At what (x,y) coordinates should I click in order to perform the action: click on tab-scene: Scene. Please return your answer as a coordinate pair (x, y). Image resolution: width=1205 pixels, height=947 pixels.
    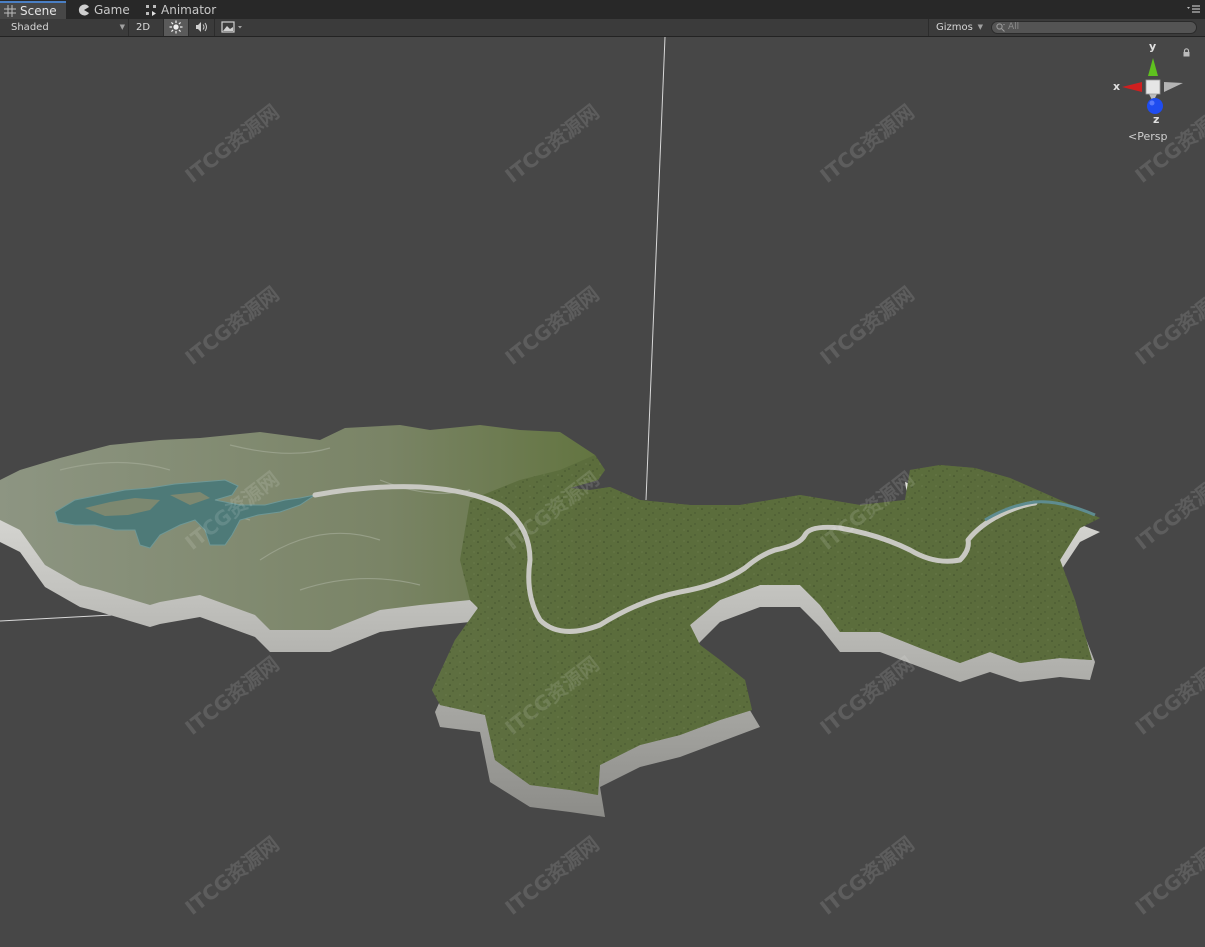
    Looking at the image, I should click on (33, 10).